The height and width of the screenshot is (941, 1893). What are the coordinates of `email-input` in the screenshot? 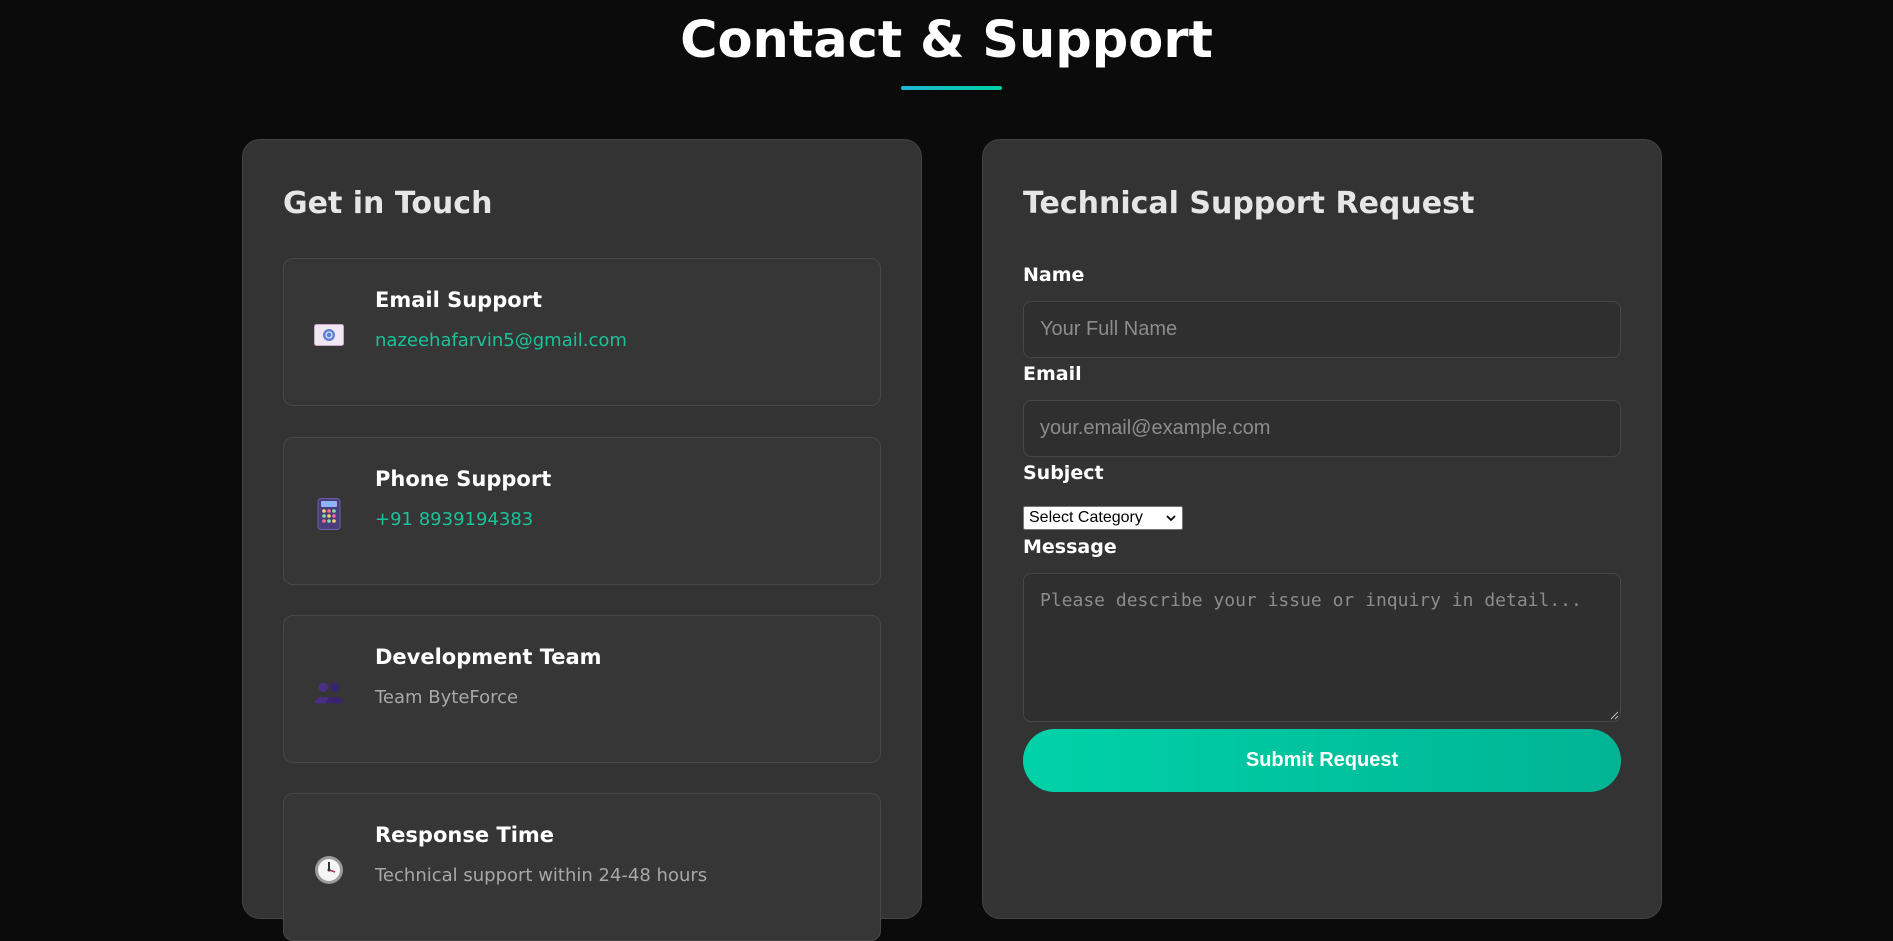 It's located at (1322, 428).